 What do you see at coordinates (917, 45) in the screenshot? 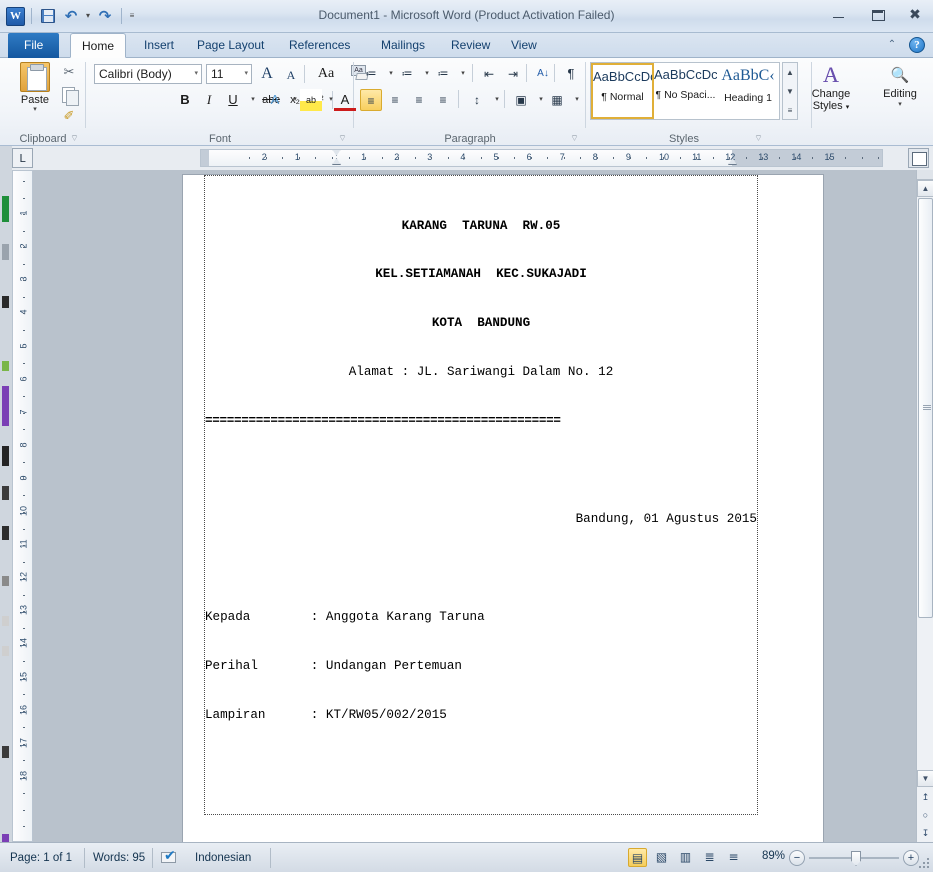
I see `help-icon: ?` at bounding box center [917, 45].